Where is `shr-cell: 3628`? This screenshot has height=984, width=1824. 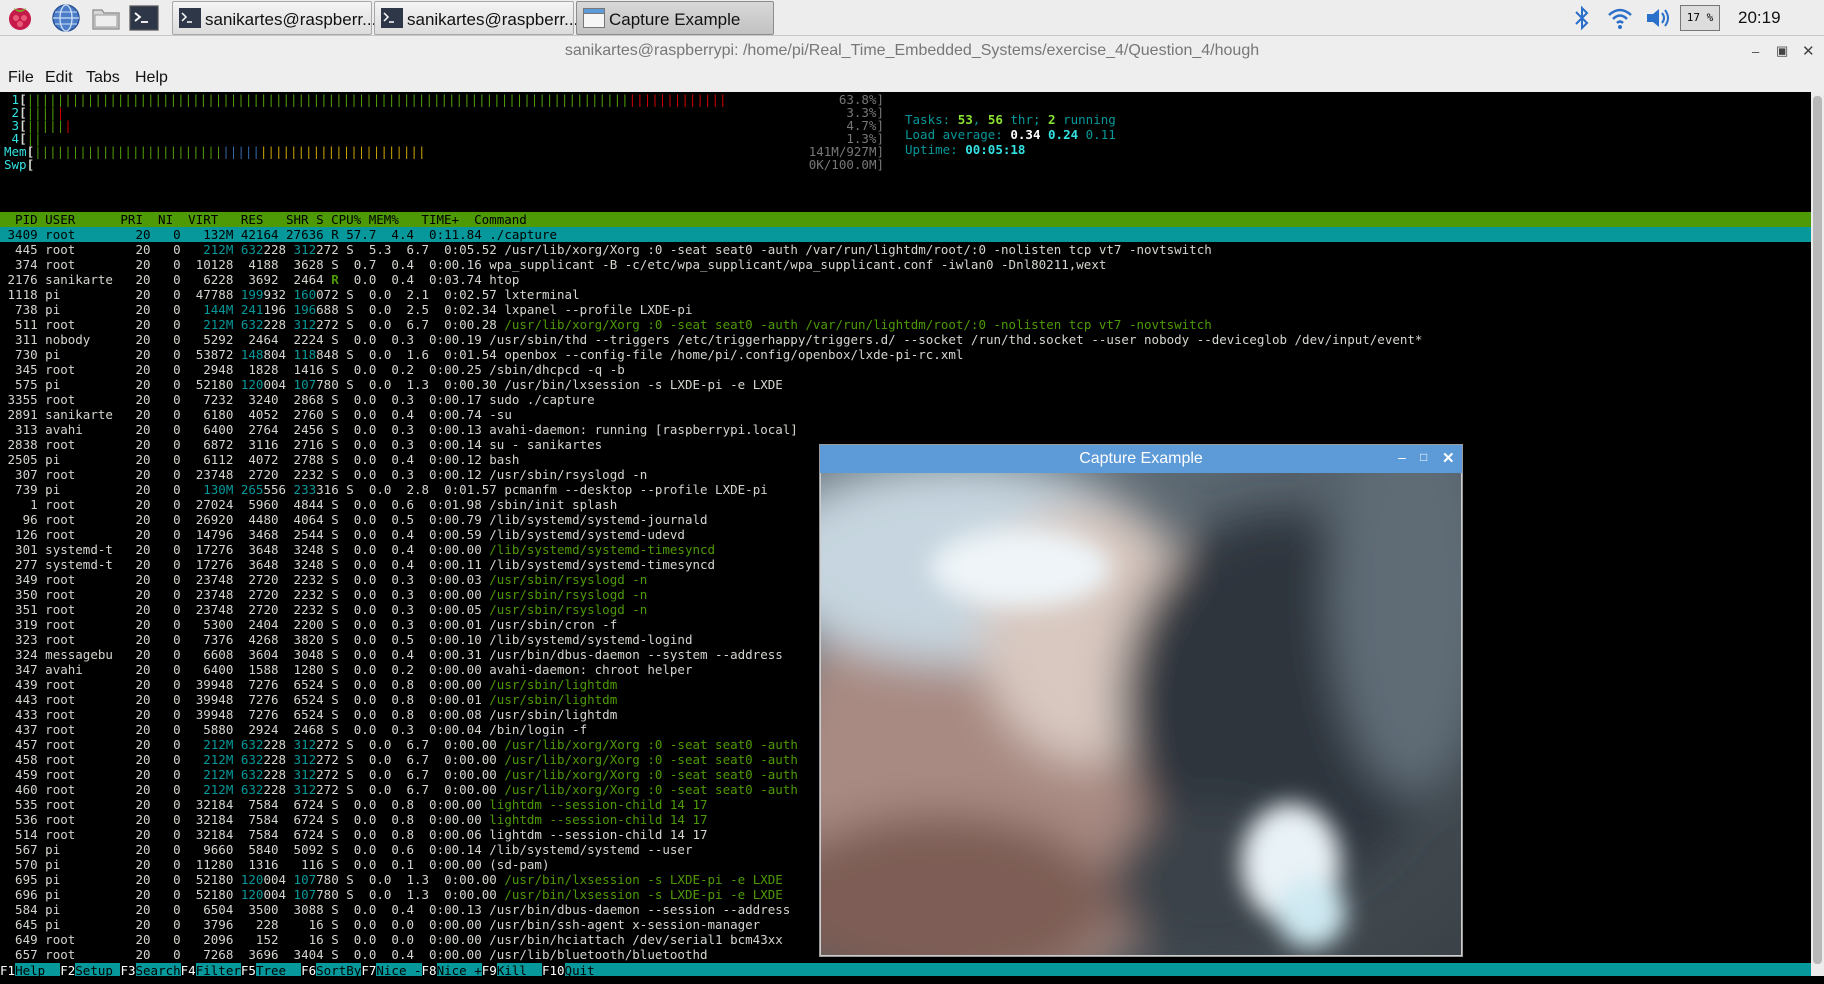
shr-cell: 3628 is located at coordinates (301, 264).